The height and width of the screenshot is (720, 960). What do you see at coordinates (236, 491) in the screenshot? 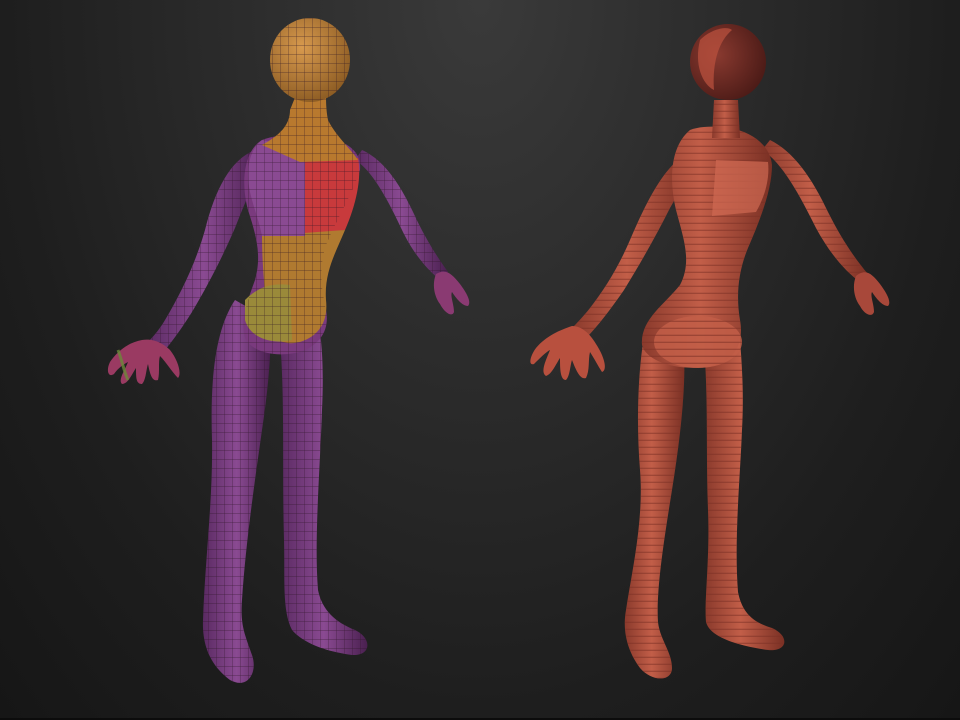
I see `left-figure-leg-left-wire` at bounding box center [236, 491].